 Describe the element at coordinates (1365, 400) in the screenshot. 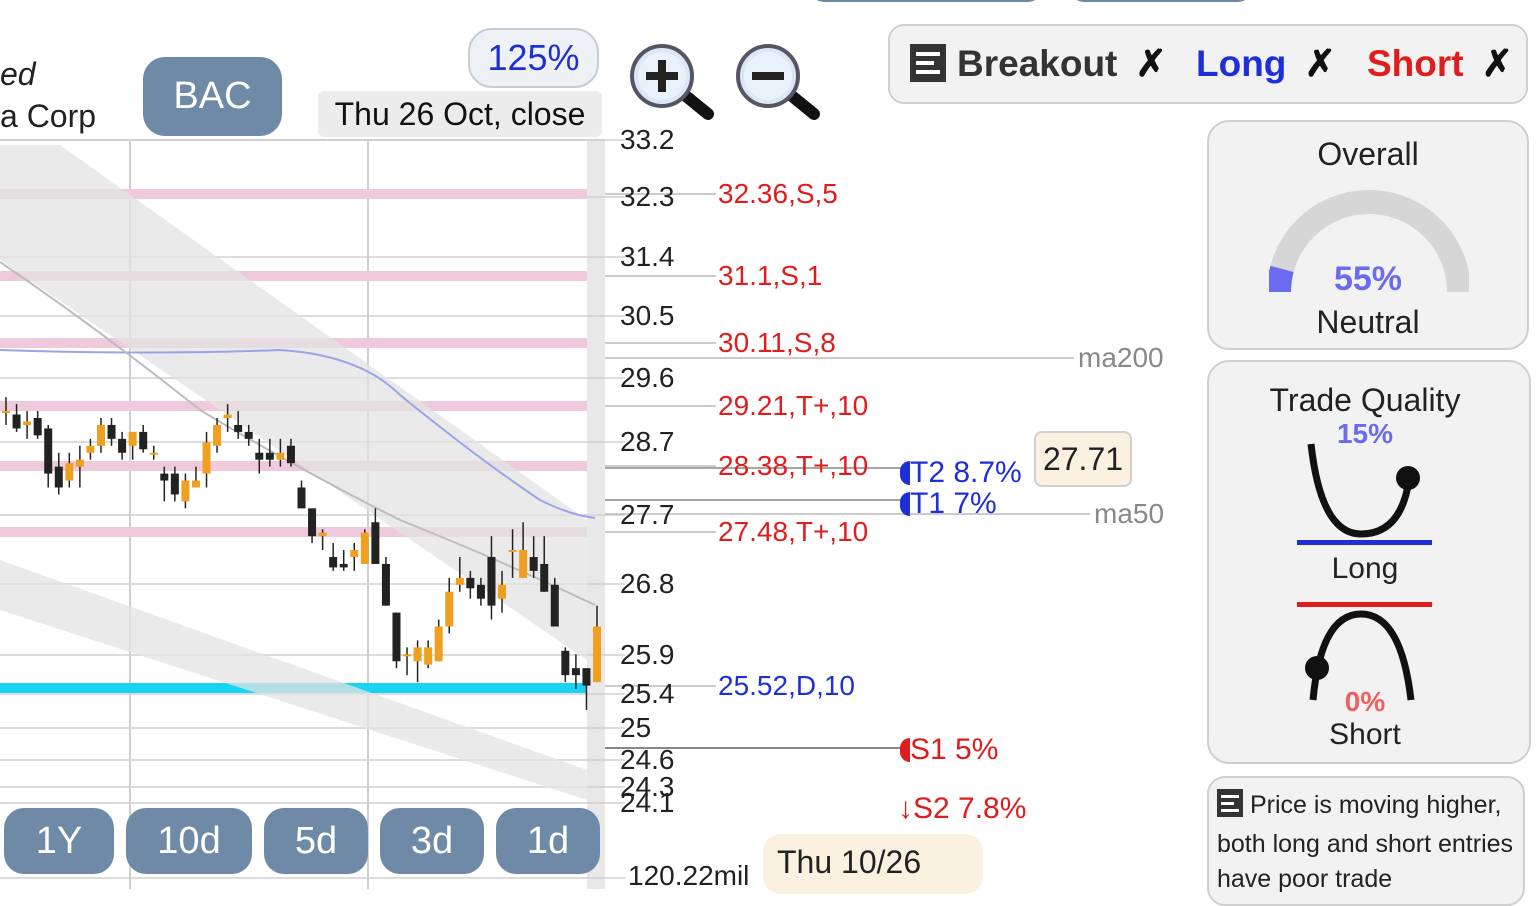

I see `trade-quality-title: Trade Quality` at that location.